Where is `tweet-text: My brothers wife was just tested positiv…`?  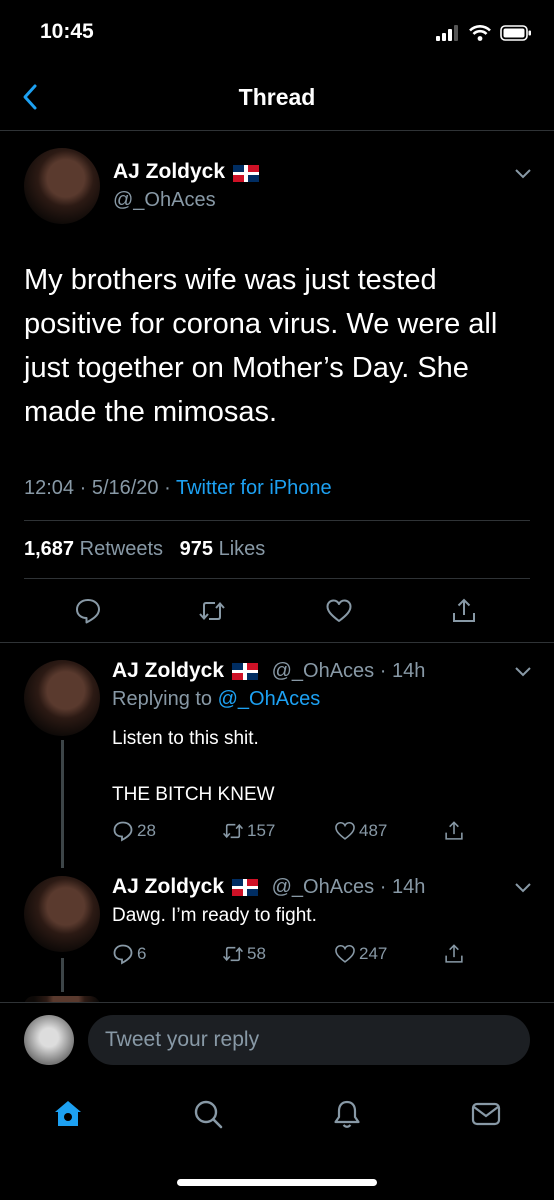 tweet-text: My brothers wife was just tested positiv… is located at coordinates (261, 346).